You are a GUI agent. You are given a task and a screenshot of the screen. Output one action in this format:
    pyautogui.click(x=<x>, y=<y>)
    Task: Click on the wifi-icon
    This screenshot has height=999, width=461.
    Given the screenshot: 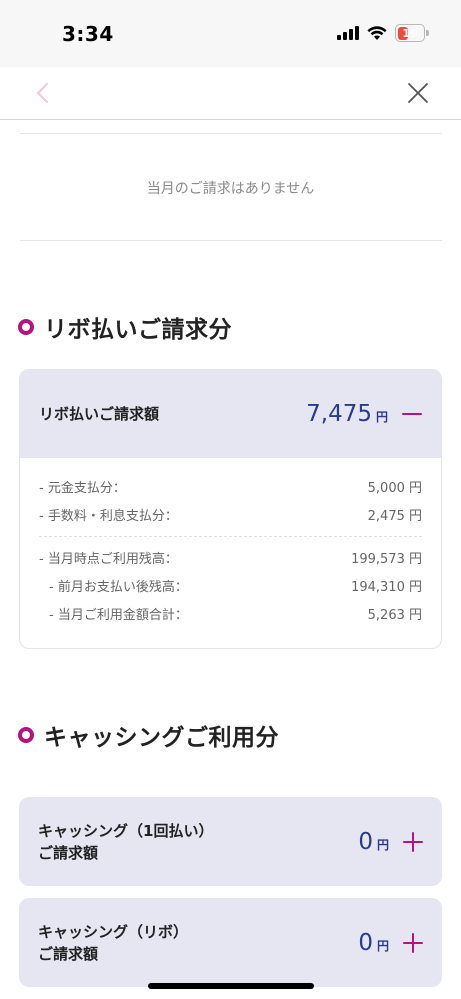 What is the action you would take?
    pyautogui.click(x=377, y=32)
    